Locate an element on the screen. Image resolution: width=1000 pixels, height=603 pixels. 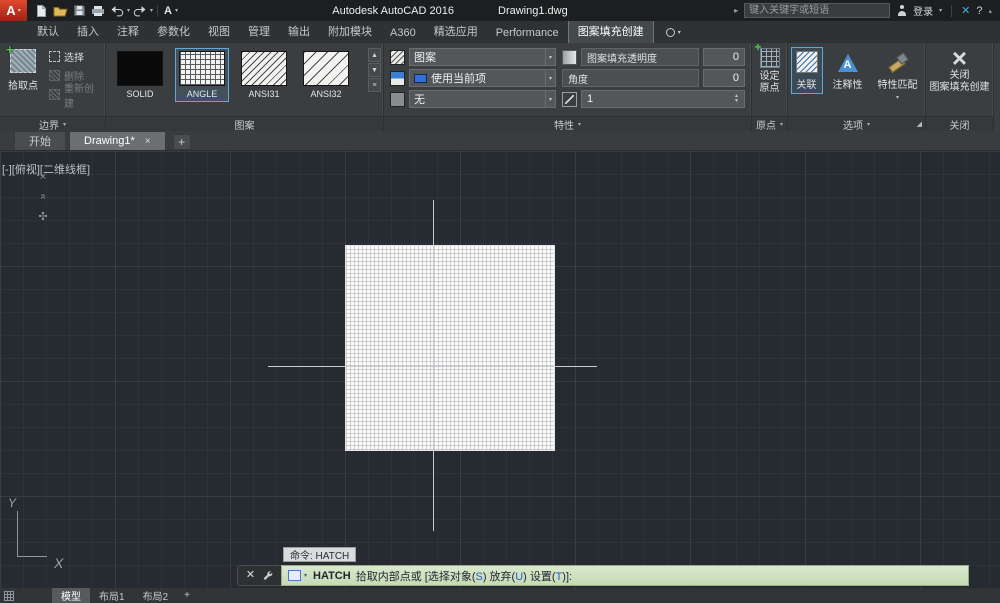
document-title: Drawing1.dwg is located at coordinates (533, 10).